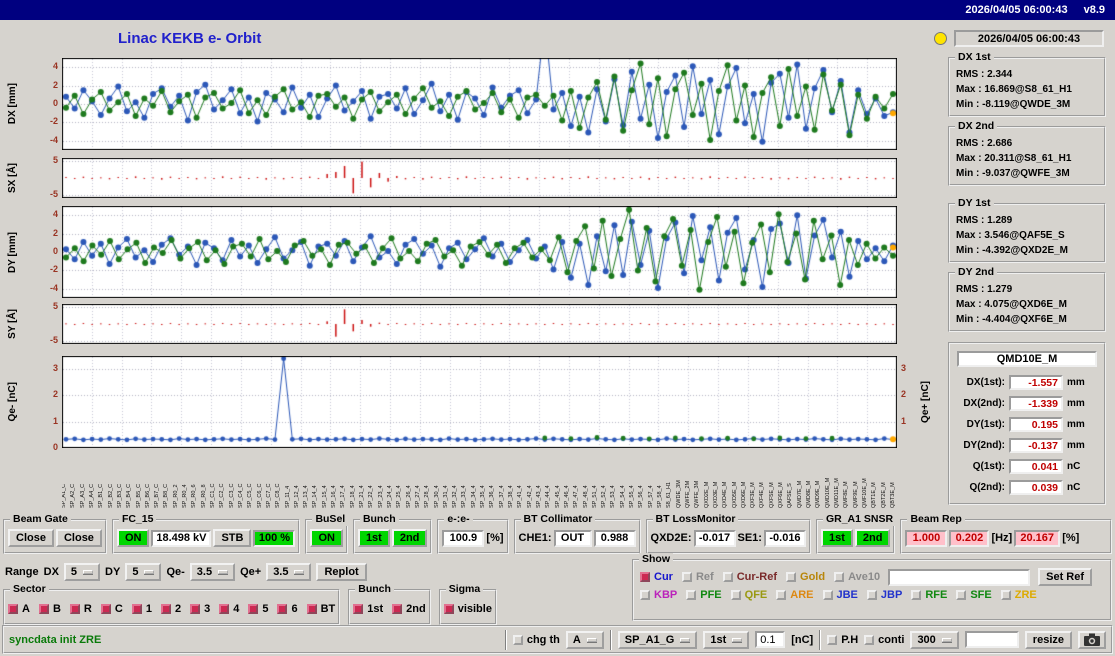  Describe the element at coordinates (49, 608) in the screenshot. I see `sector-b-checkbox: B` at that location.